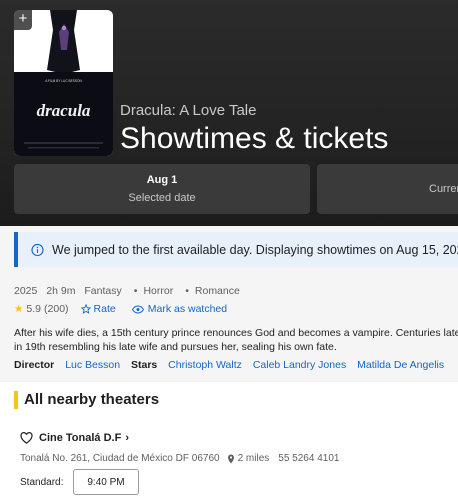 The height and width of the screenshot is (502, 458). I want to click on genre-item: Horror, so click(158, 291).